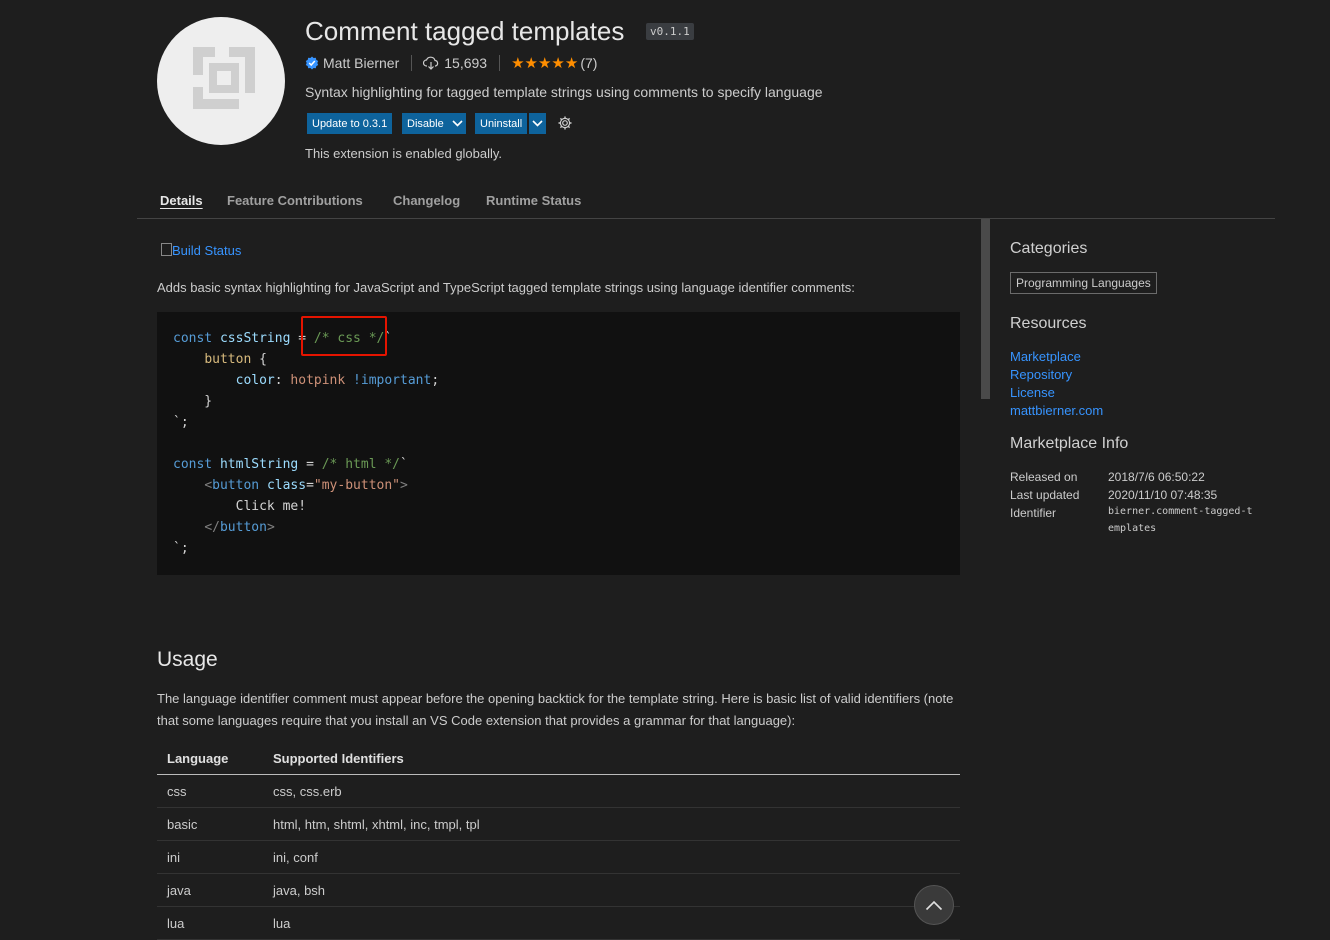 This screenshot has width=1330, height=940. What do you see at coordinates (295, 200) in the screenshot?
I see `tab-feature-contributions: Feature Contributions` at bounding box center [295, 200].